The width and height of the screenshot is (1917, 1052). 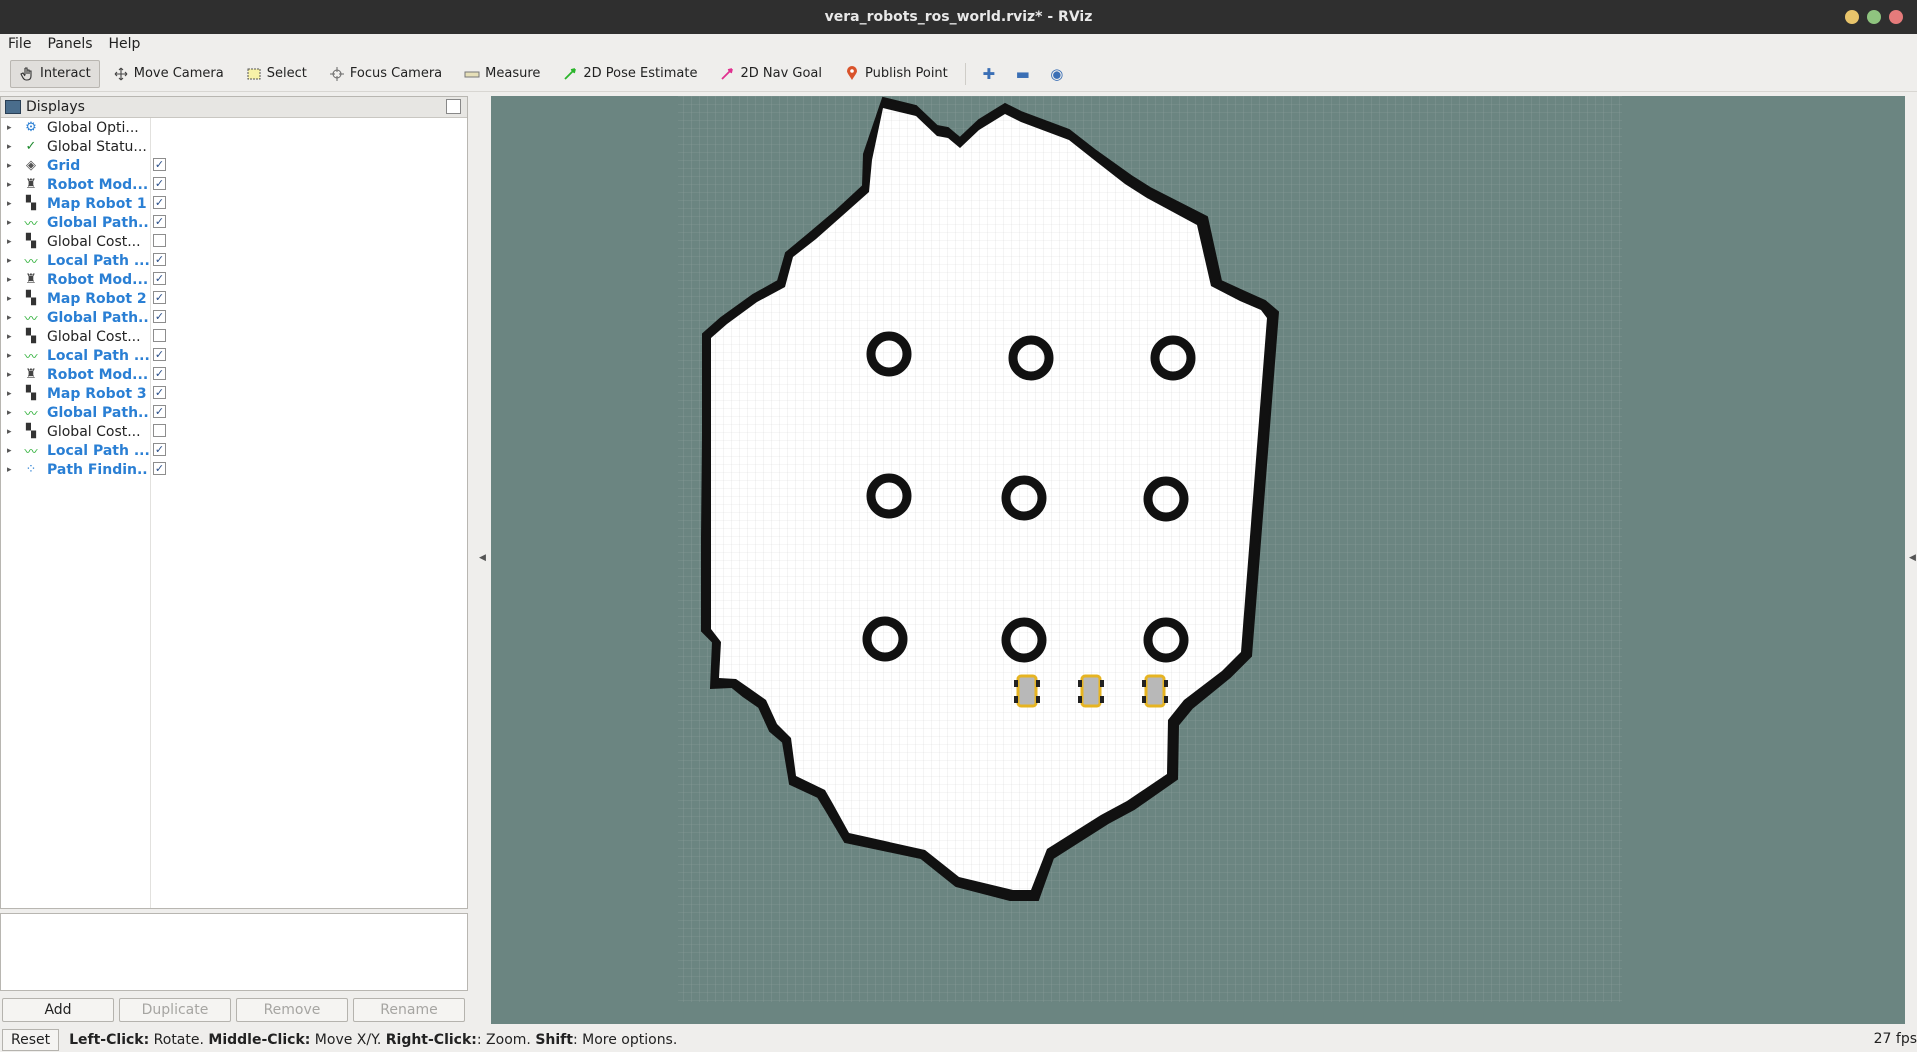 What do you see at coordinates (896, 74) in the screenshot?
I see `publish-point-tool-button: Publish Point` at bounding box center [896, 74].